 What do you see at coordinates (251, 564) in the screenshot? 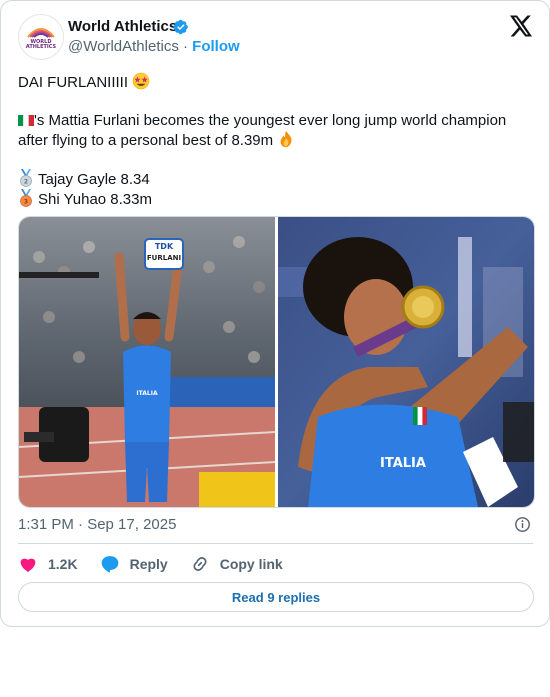
I see `copy-link-label: Copy link` at bounding box center [251, 564].